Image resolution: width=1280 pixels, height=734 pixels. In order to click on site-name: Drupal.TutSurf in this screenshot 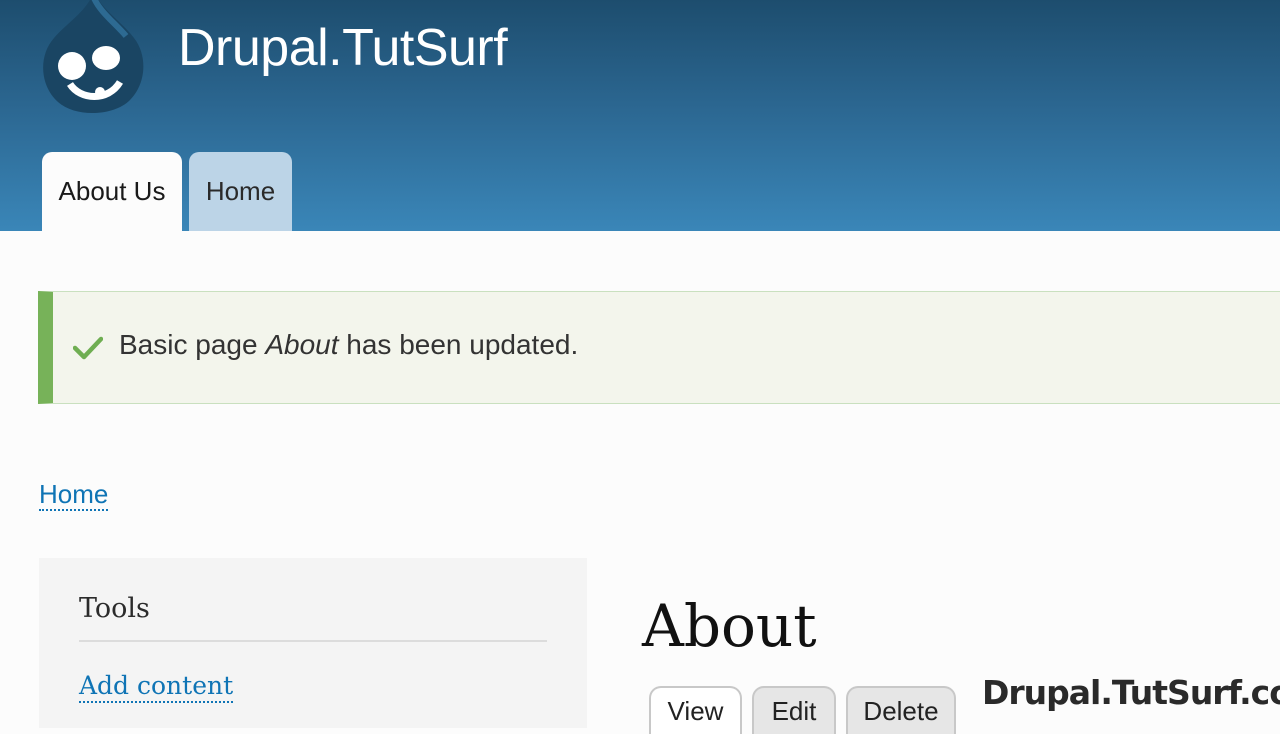, I will do `click(343, 48)`.